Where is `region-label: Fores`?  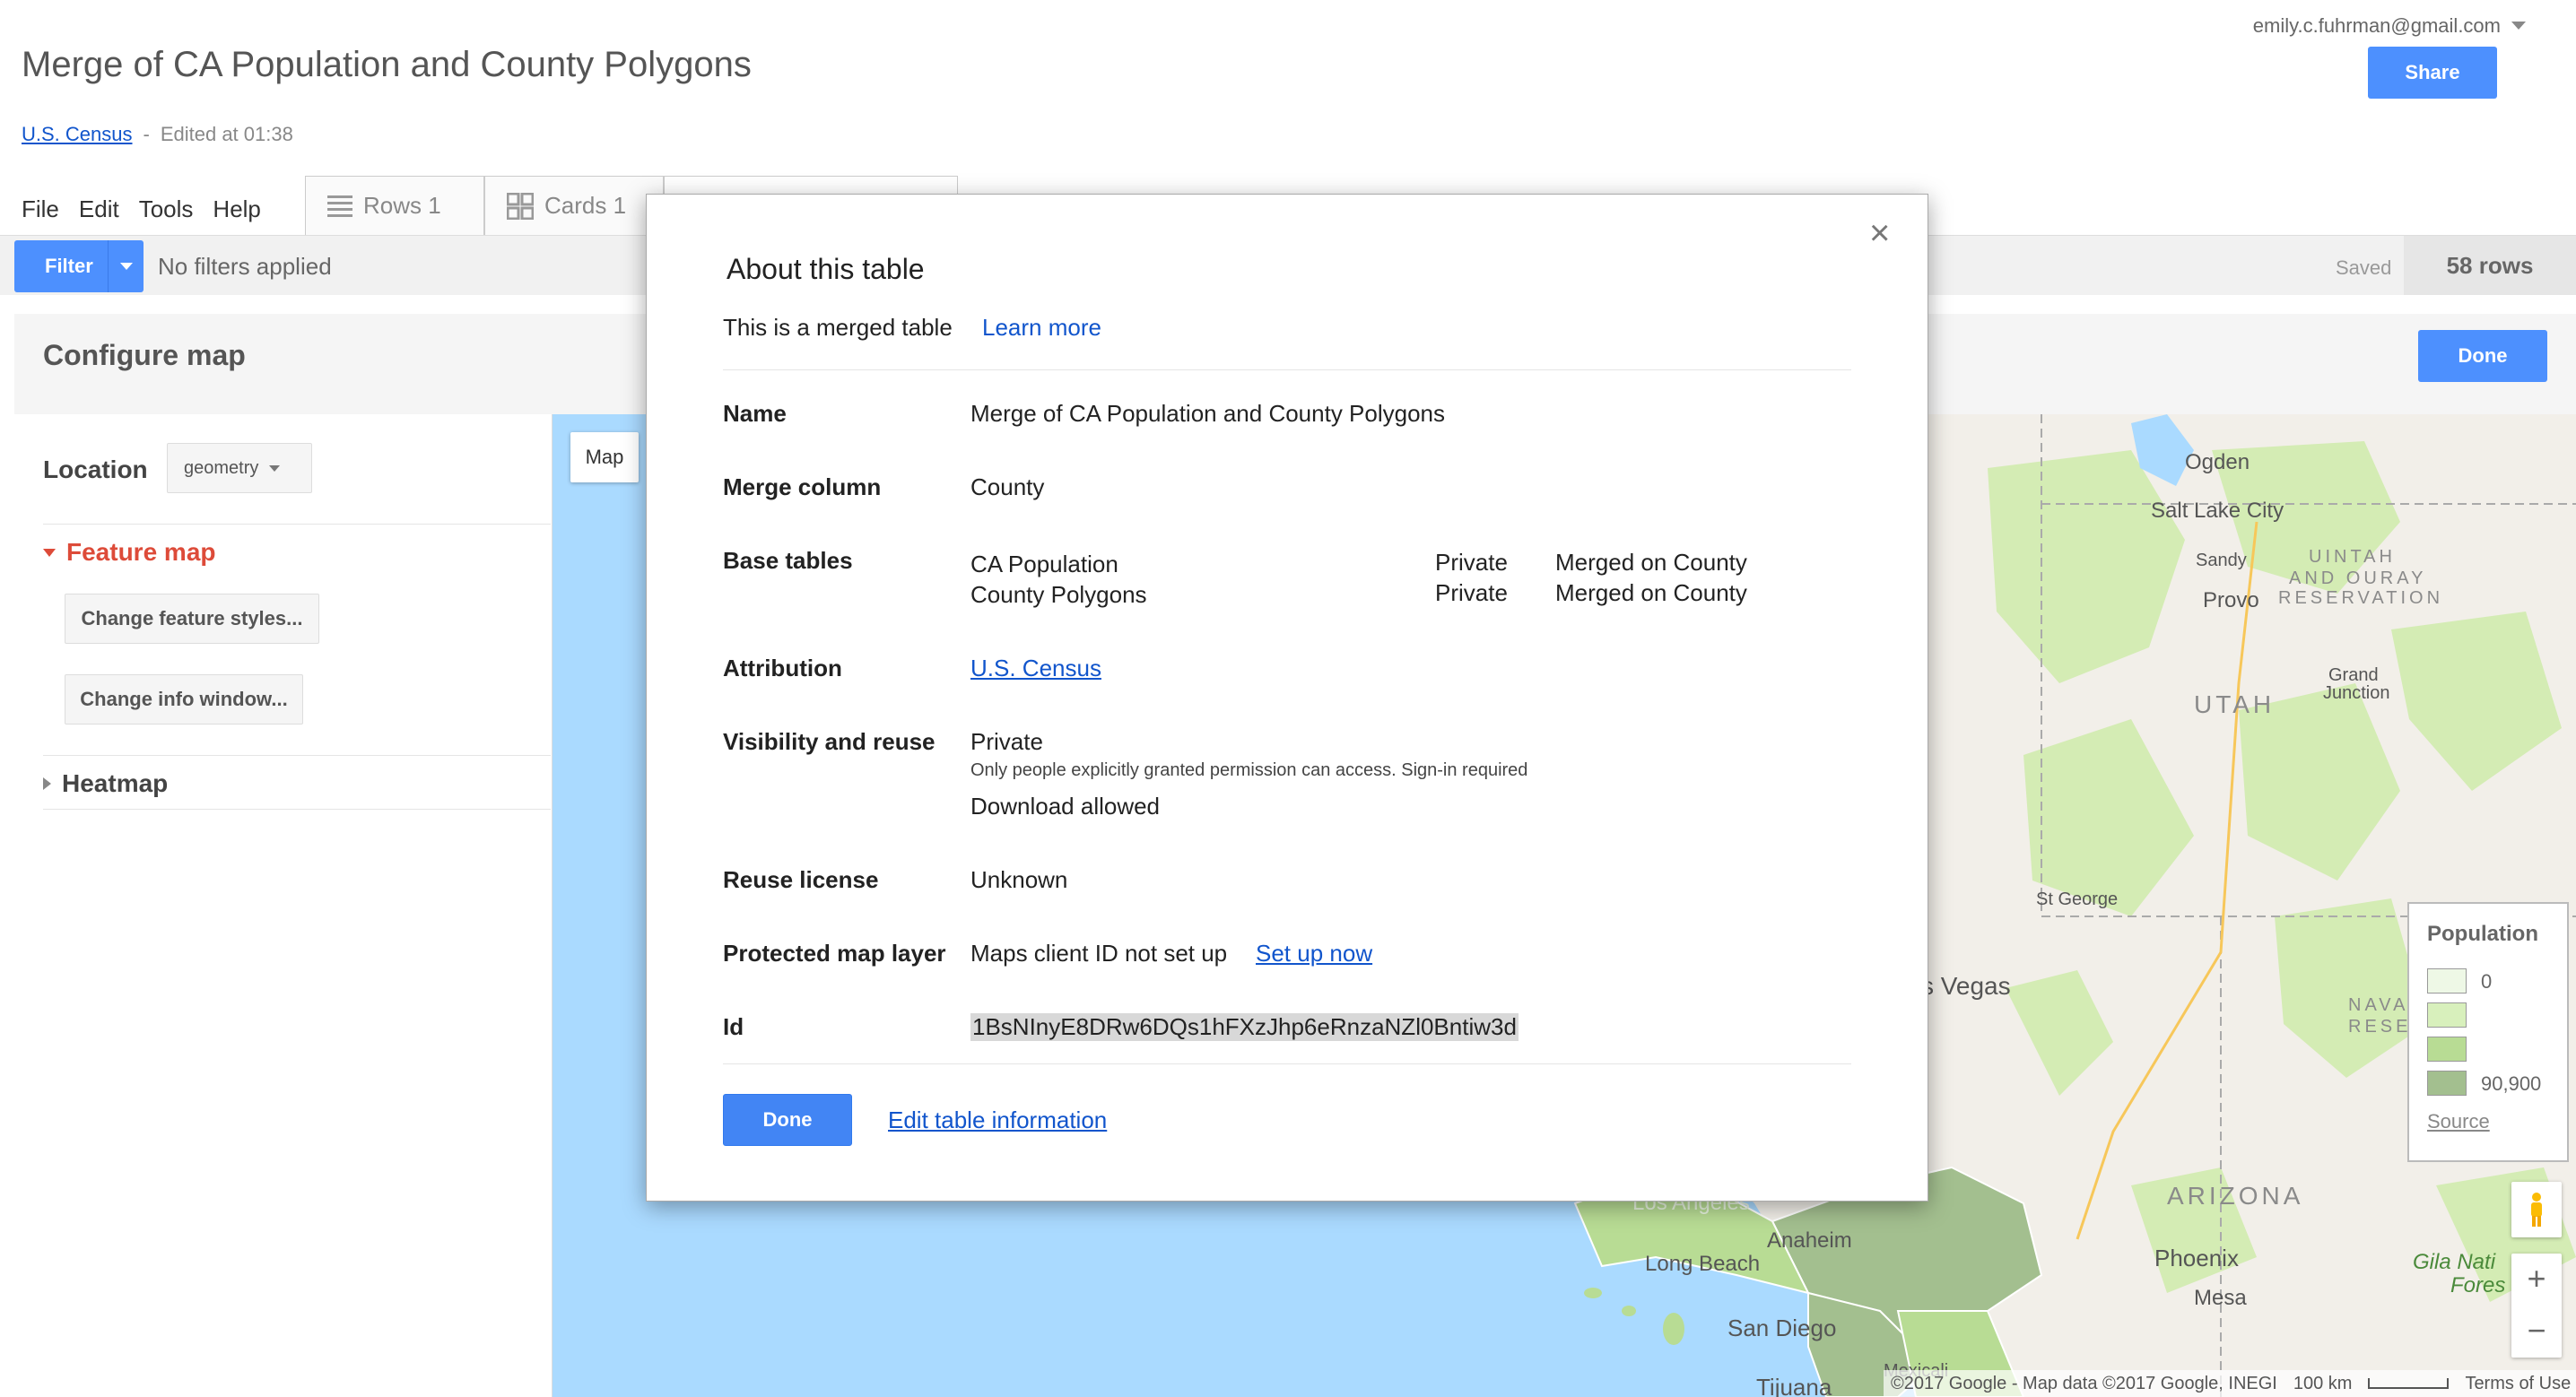 region-label: Fores is located at coordinates (2478, 1285).